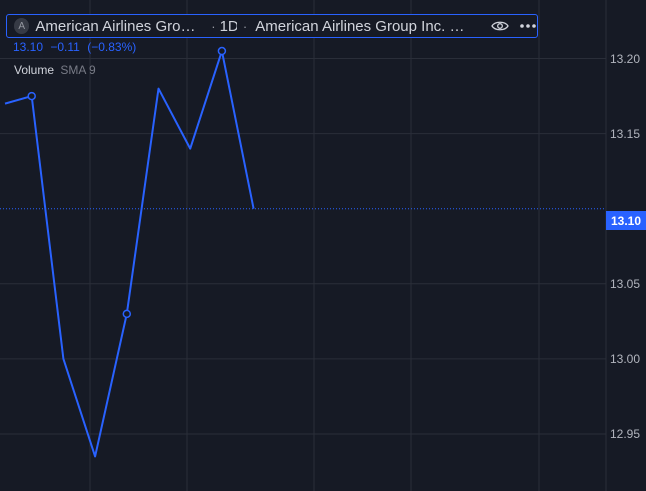  I want to click on price-axis-tick-label: 12.95, so click(624, 433).